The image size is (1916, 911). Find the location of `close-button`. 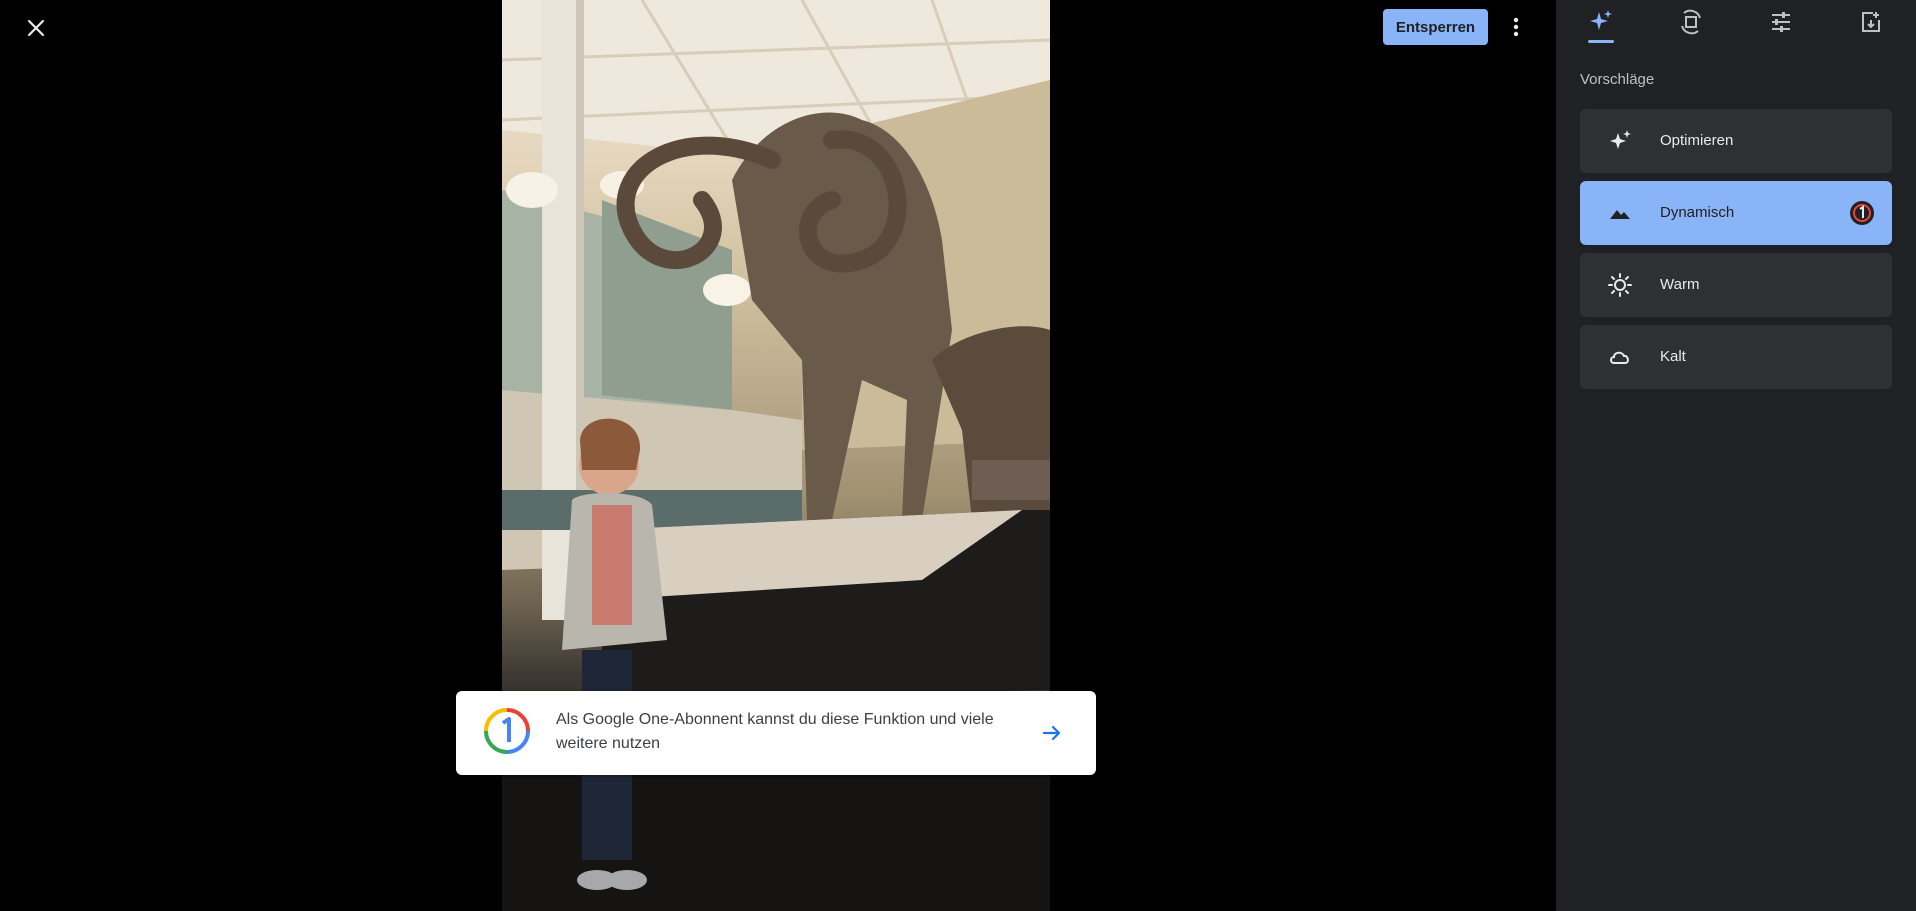

close-button is located at coordinates (36, 28).